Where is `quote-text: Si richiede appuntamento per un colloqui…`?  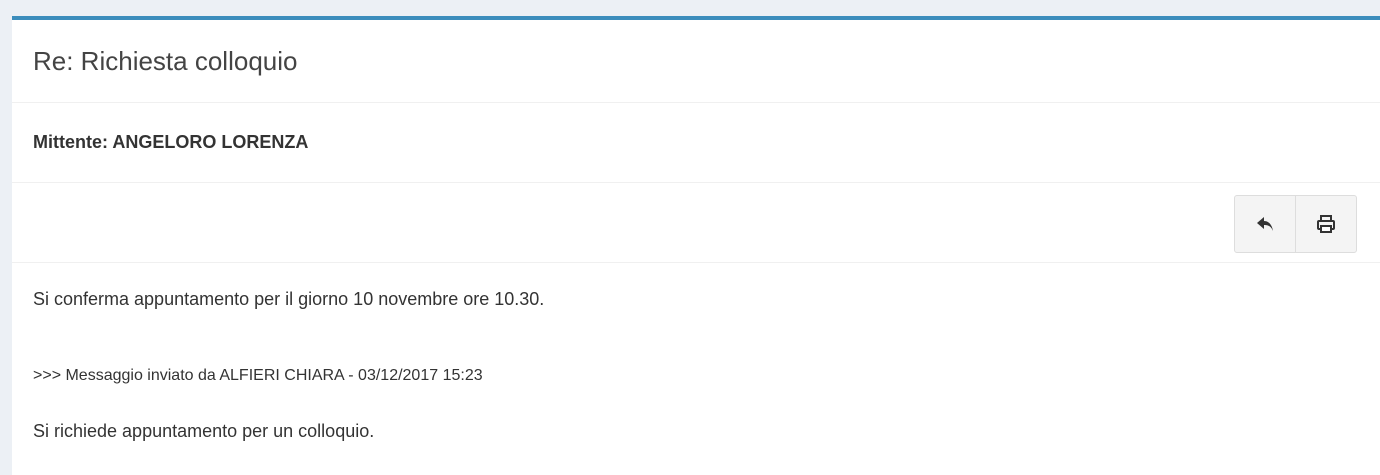 quote-text: Si richiede appuntamento per un colloqui… is located at coordinates (204, 431).